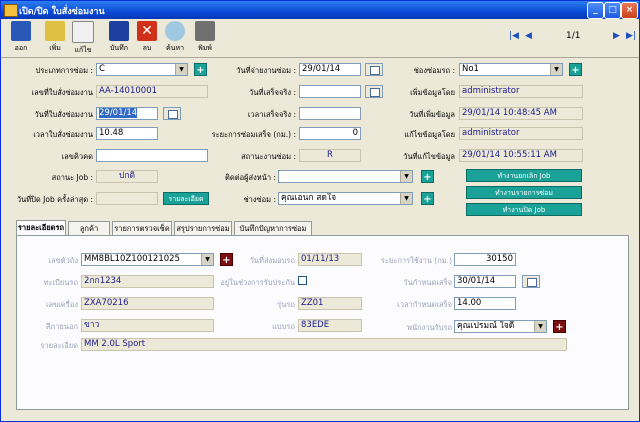  What do you see at coordinates (595, 10) in the screenshot?
I see `minimize-button: _` at bounding box center [595, 10].